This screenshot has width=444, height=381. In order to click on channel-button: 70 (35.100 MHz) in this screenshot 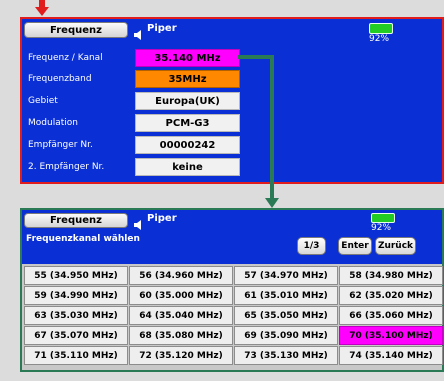, I will do `click(391, 335)`.